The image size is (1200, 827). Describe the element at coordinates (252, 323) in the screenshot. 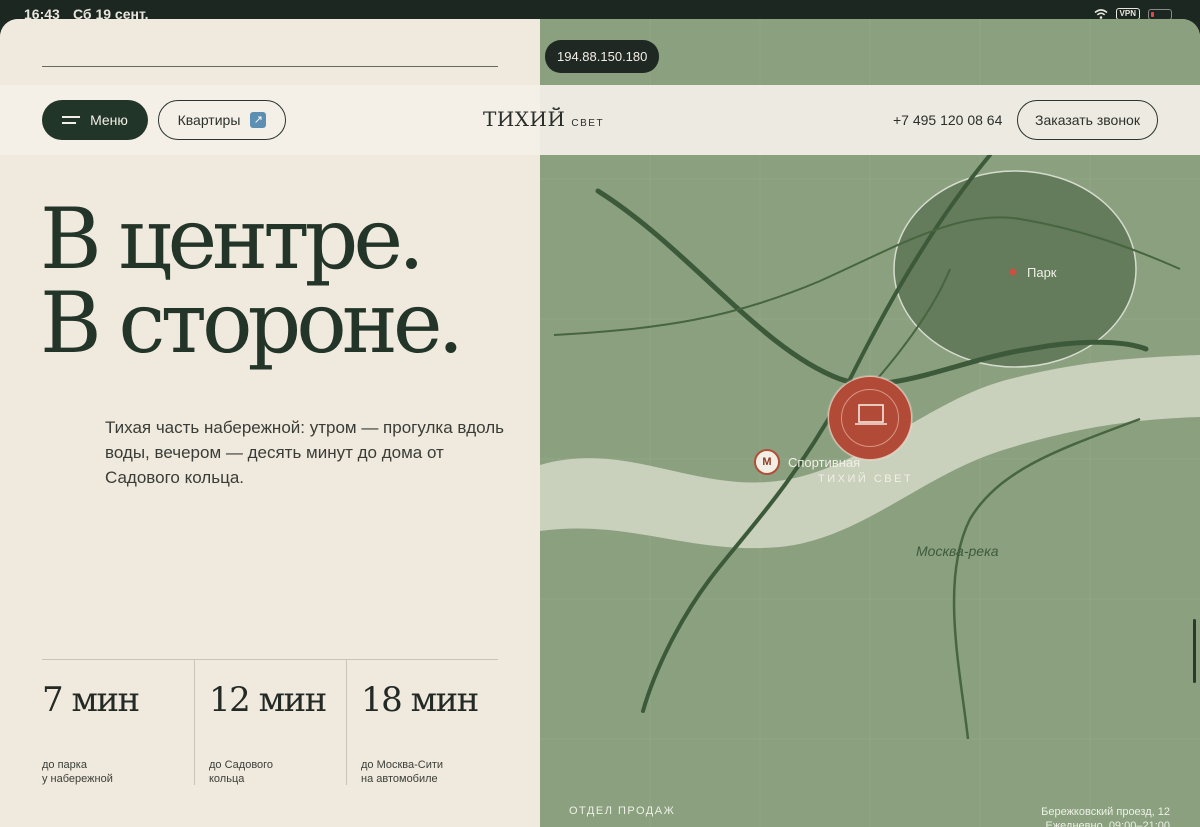

I see `hero-line-2: В стороне.` at that location.